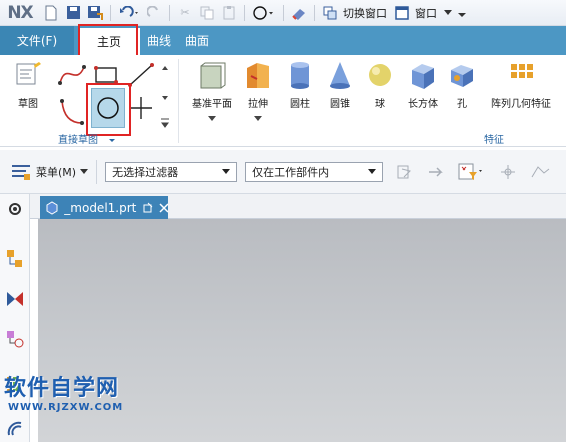 This screenshot has width=566, height=442. Describe the element at coordinates (165, 123) in the screenshot. I see `gallery-more-icon` at that location.